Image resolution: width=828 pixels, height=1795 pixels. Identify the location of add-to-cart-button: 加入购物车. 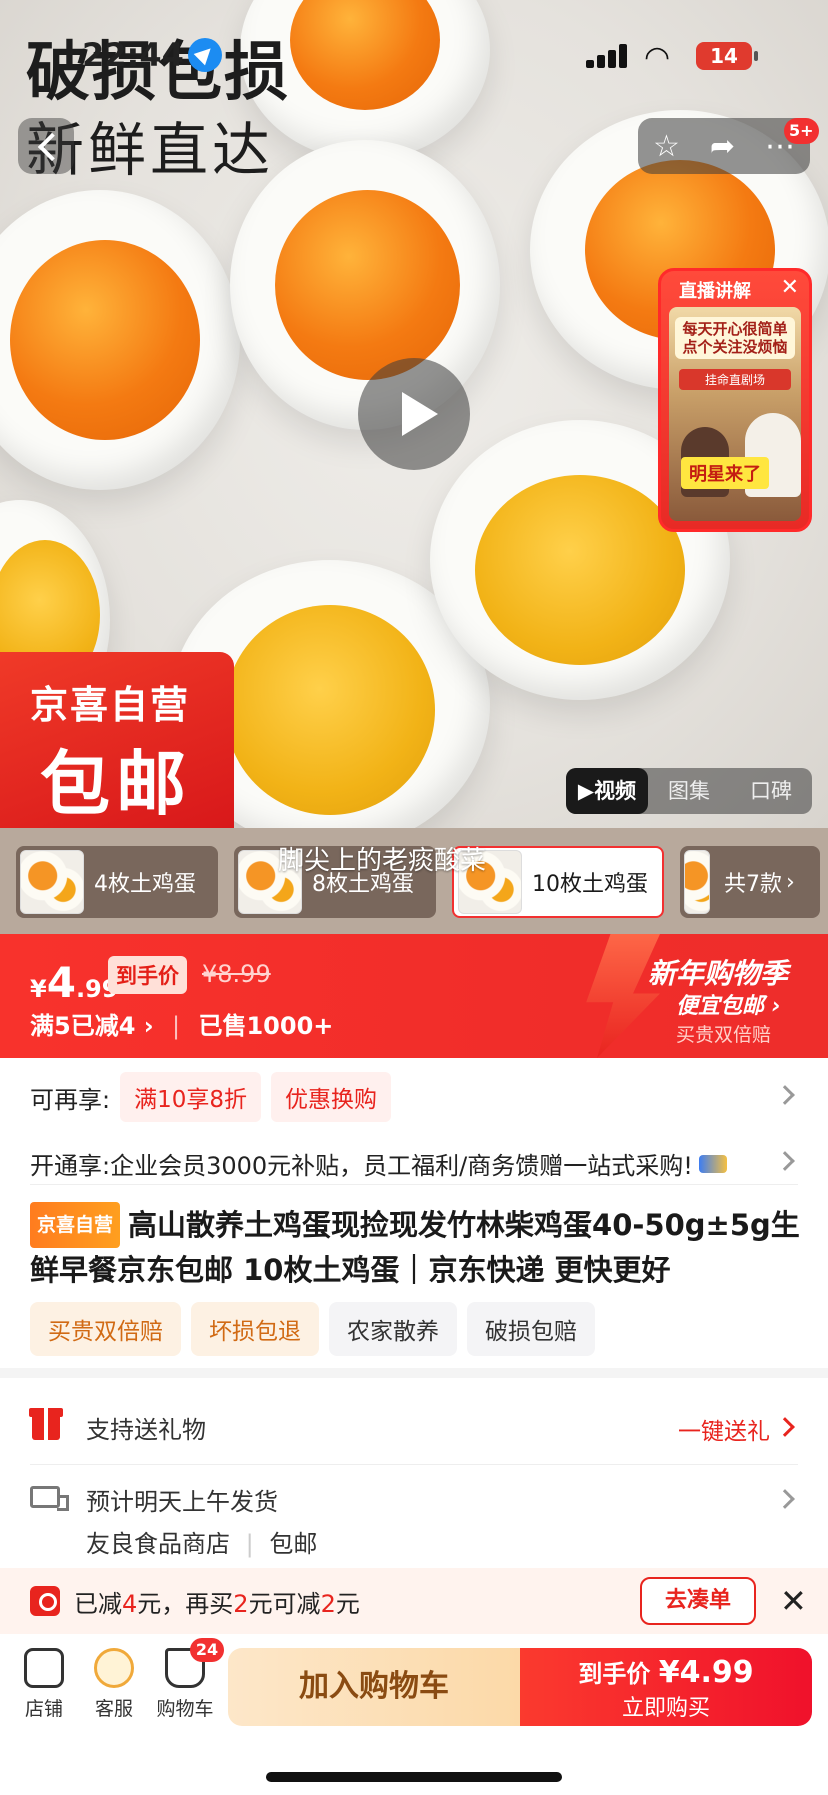
(374, 1687).